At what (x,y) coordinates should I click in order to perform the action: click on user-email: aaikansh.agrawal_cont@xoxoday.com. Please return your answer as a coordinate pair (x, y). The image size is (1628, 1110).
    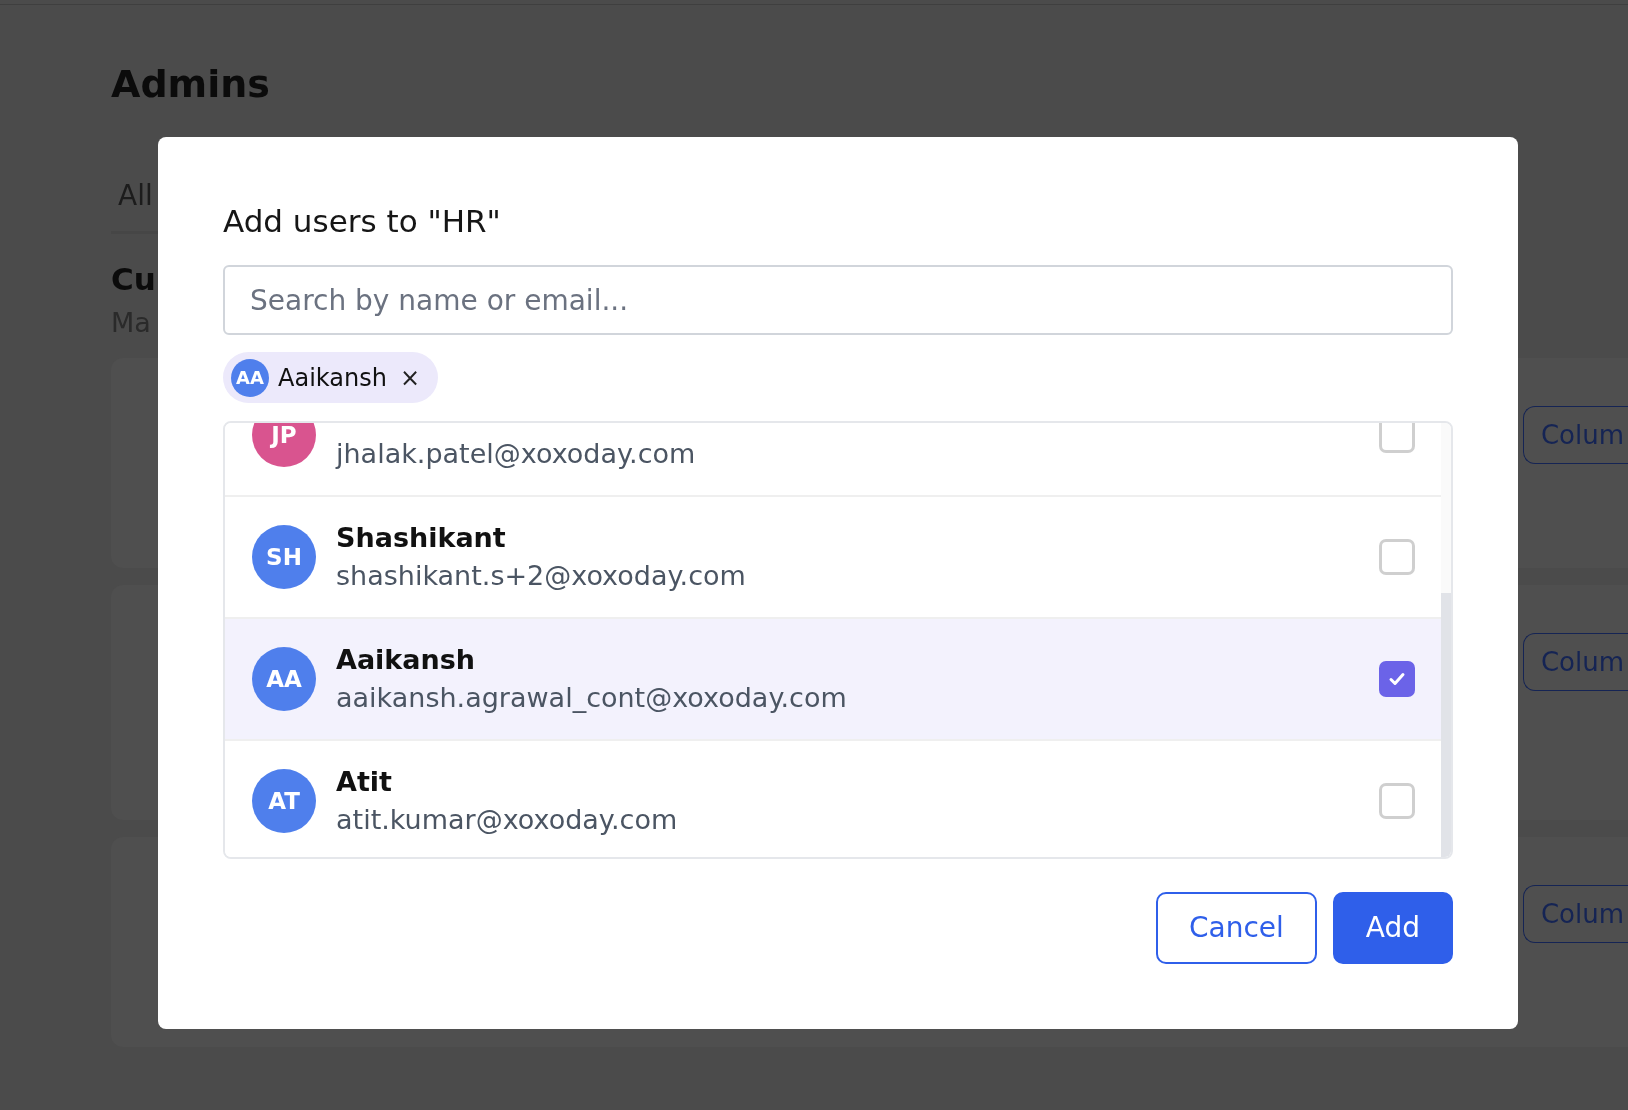
    Looking at the image, I should click on (591, 698).